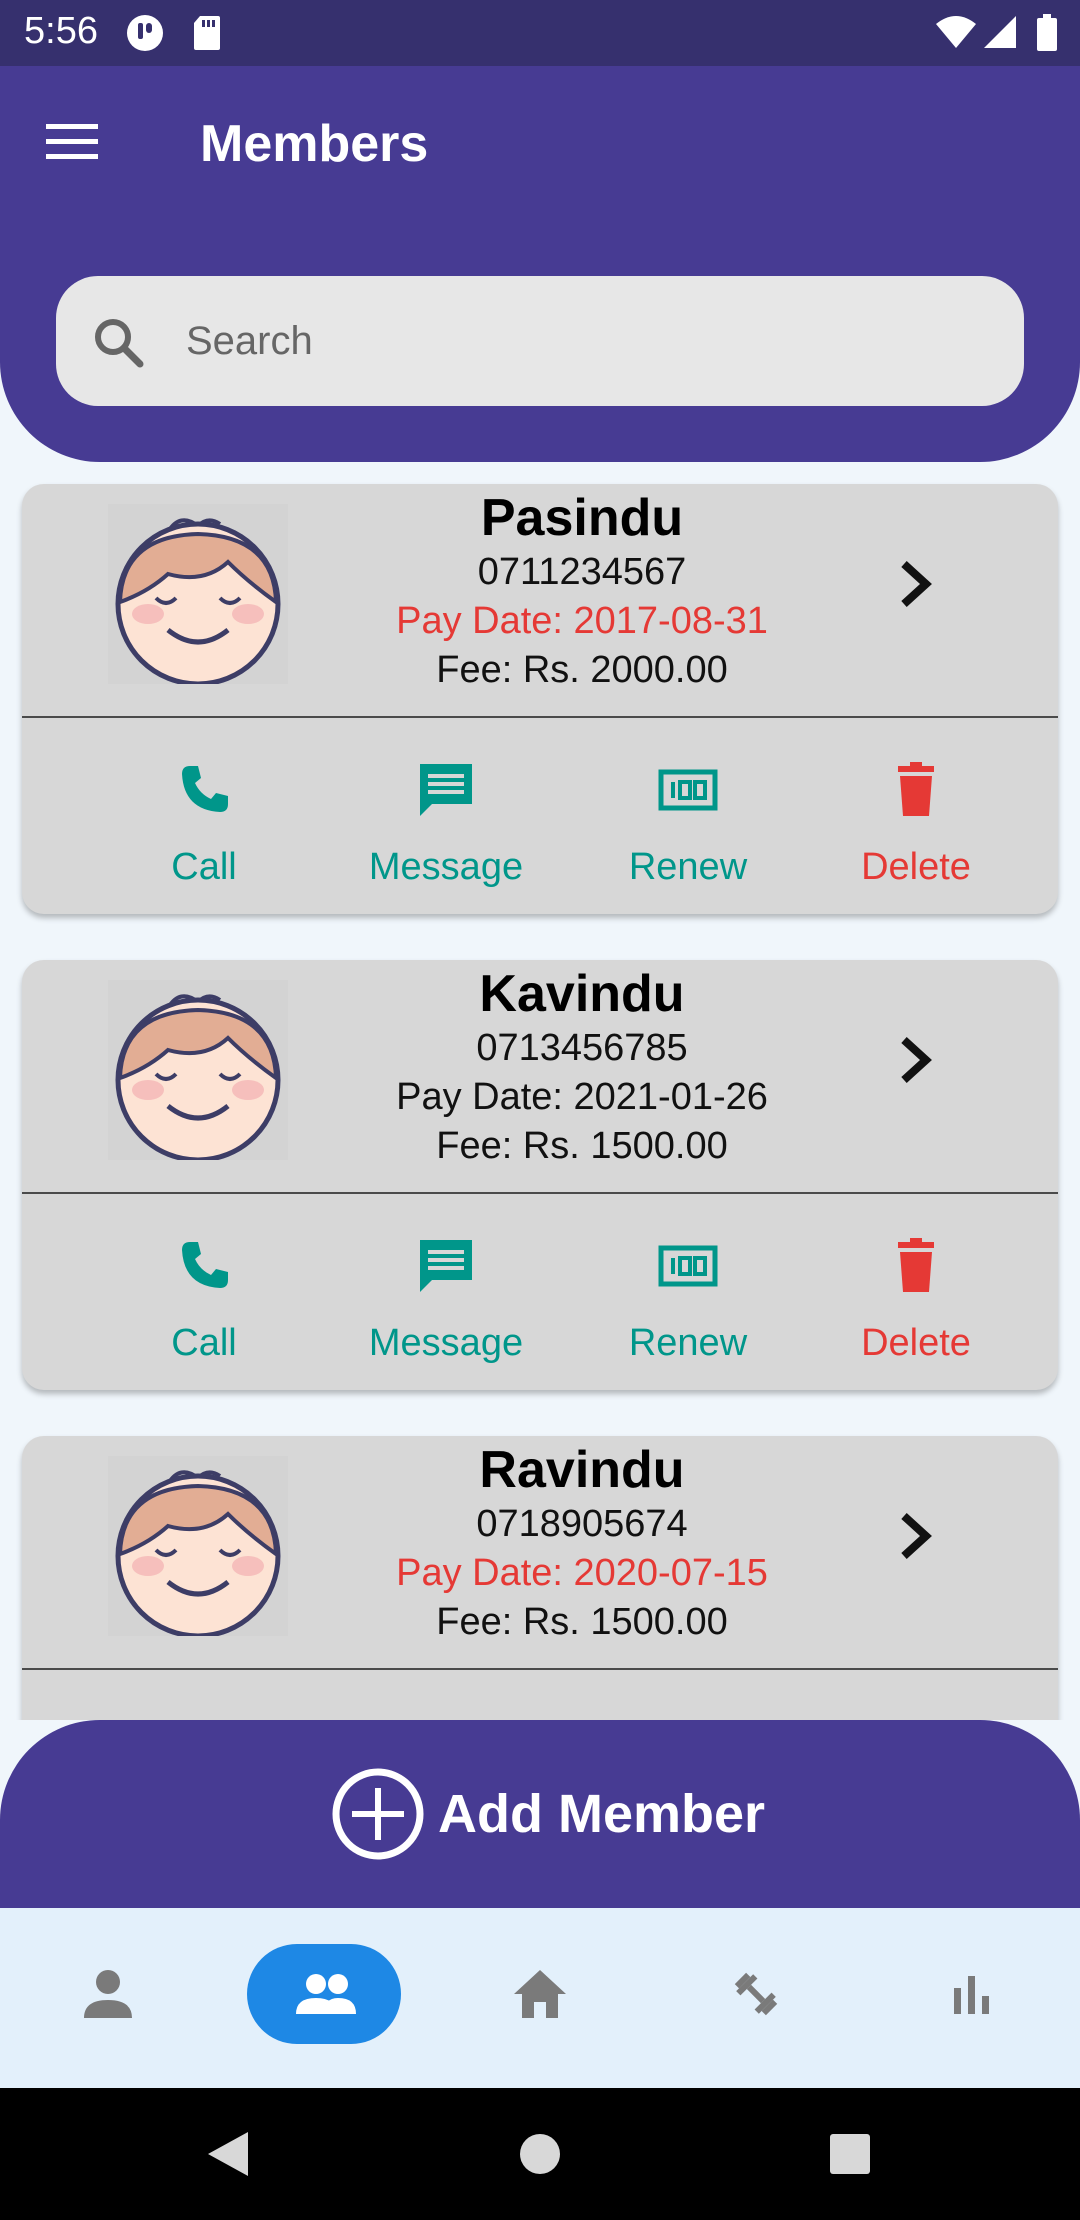  What do you see at coordinates (540, 33) in the screenshot?
I see `status-bar: 5:56` at bounding box center [540, 33].